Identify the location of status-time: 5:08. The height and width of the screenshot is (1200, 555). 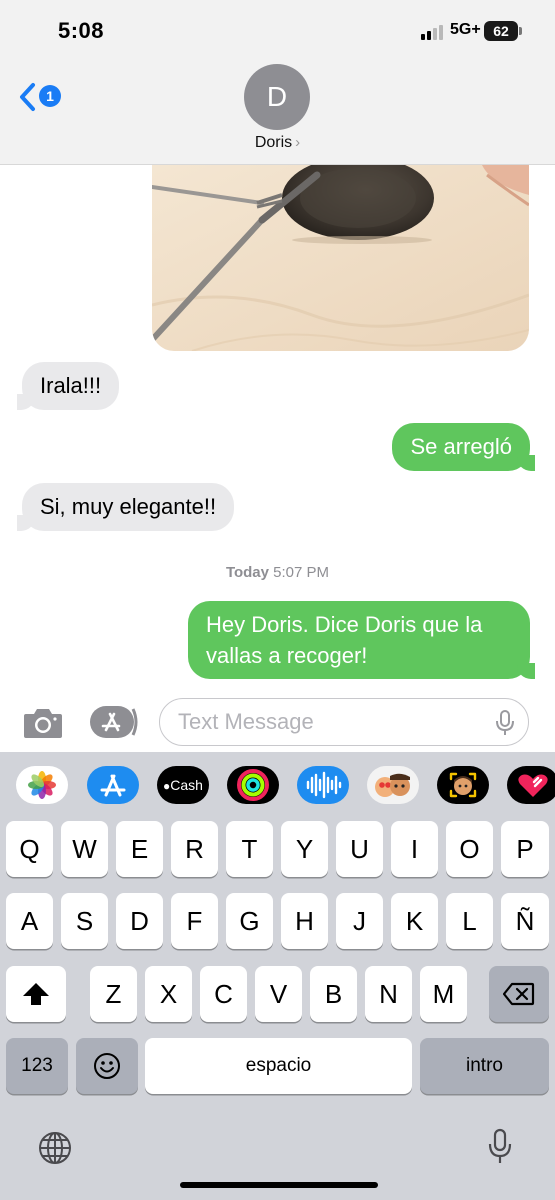
(81, 30).